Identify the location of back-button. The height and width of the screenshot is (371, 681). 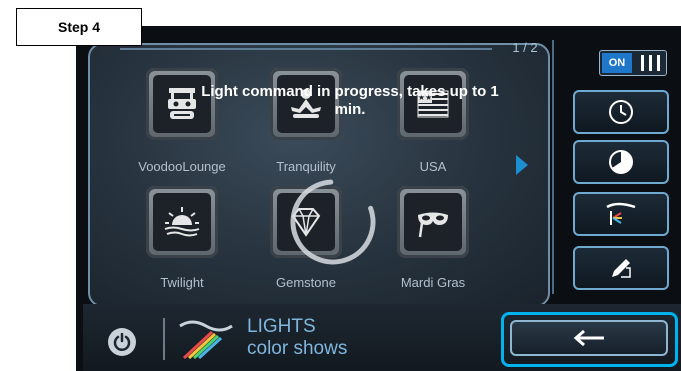
(589, 338).